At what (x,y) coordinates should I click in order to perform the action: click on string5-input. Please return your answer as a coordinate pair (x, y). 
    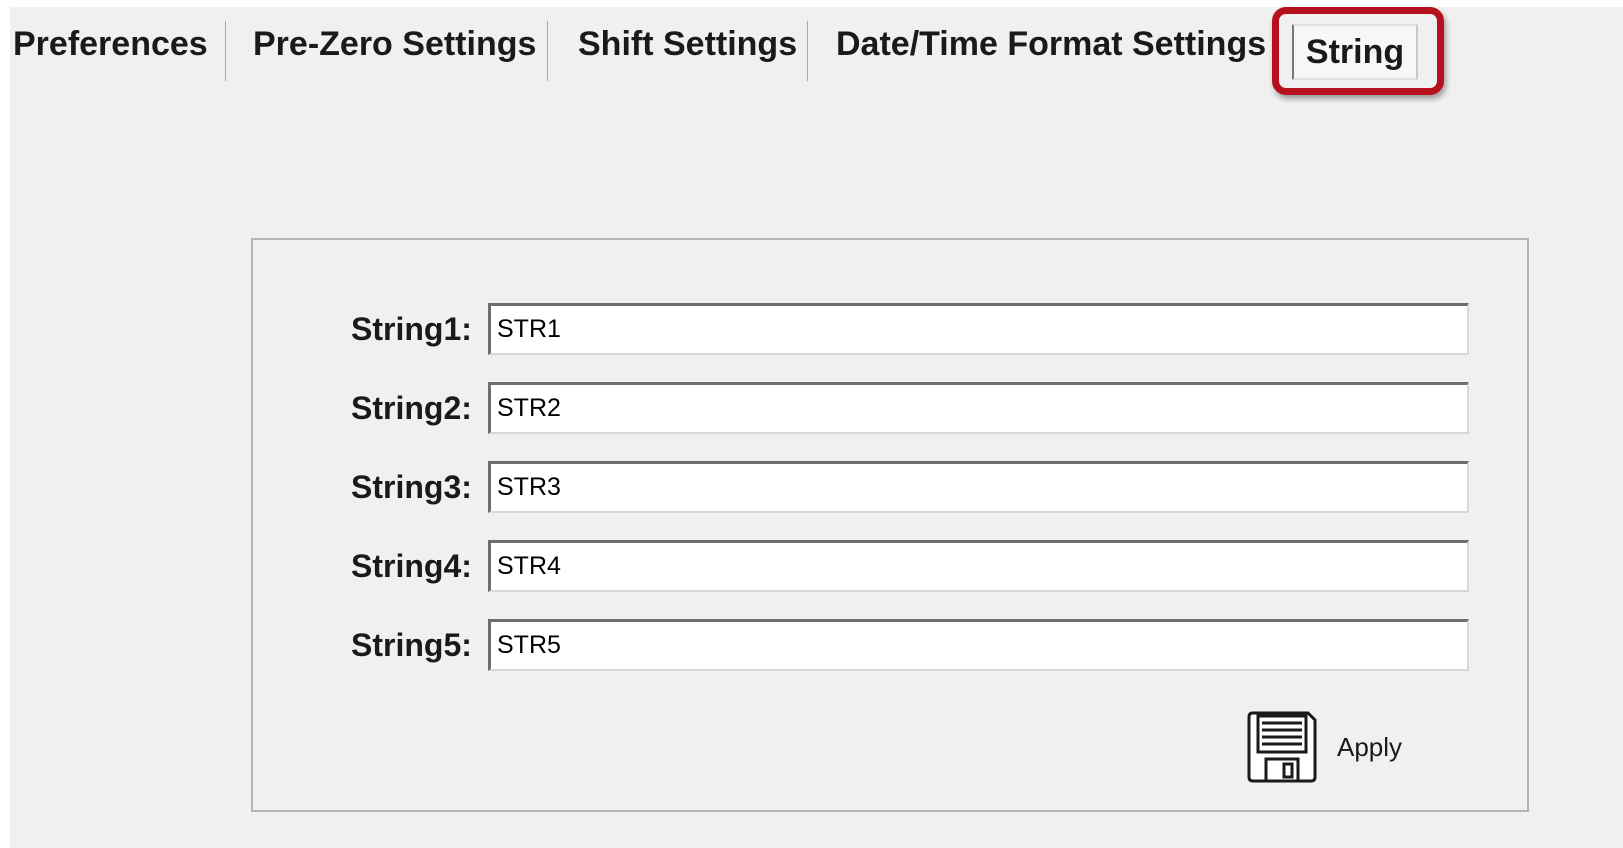
    Looking at the image, I should click on (978, 645).